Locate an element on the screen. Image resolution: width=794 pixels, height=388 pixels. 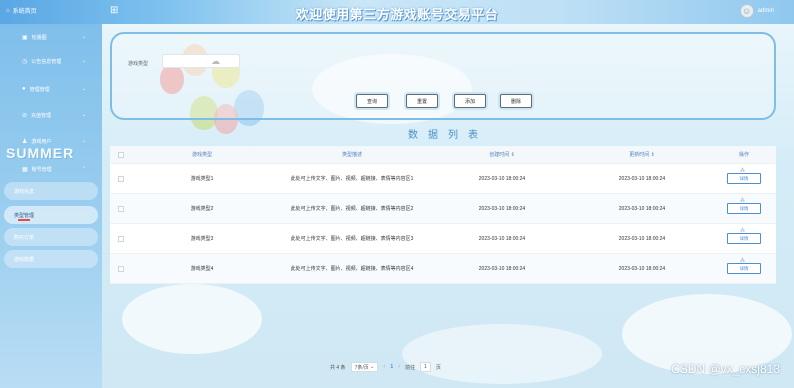
list-title: 数据列表 is located at coordinates (448, 135).